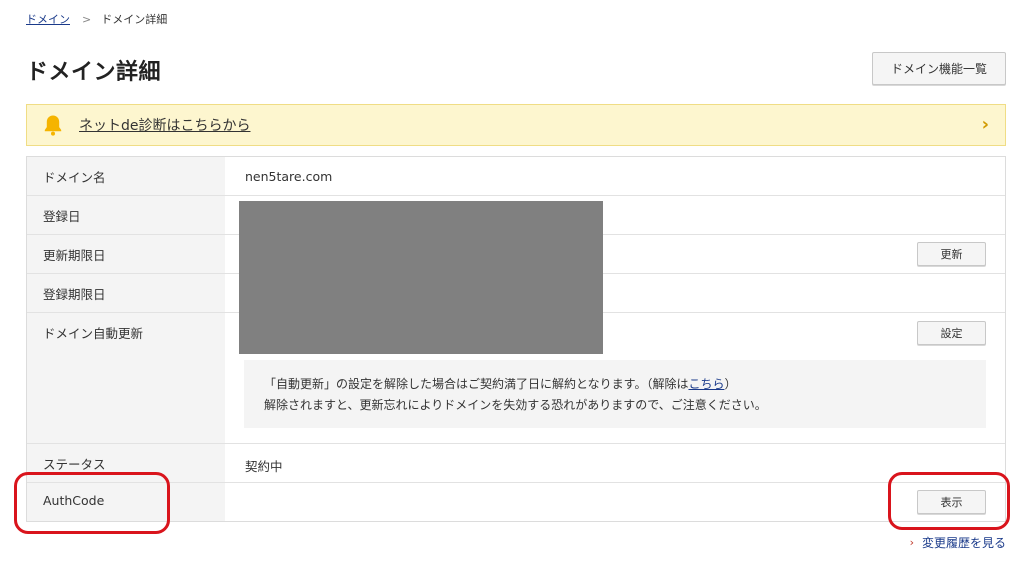 This screenshot has height=567, width=1024. I want to click on cancel-here-link: こちら, so click(706, 384).